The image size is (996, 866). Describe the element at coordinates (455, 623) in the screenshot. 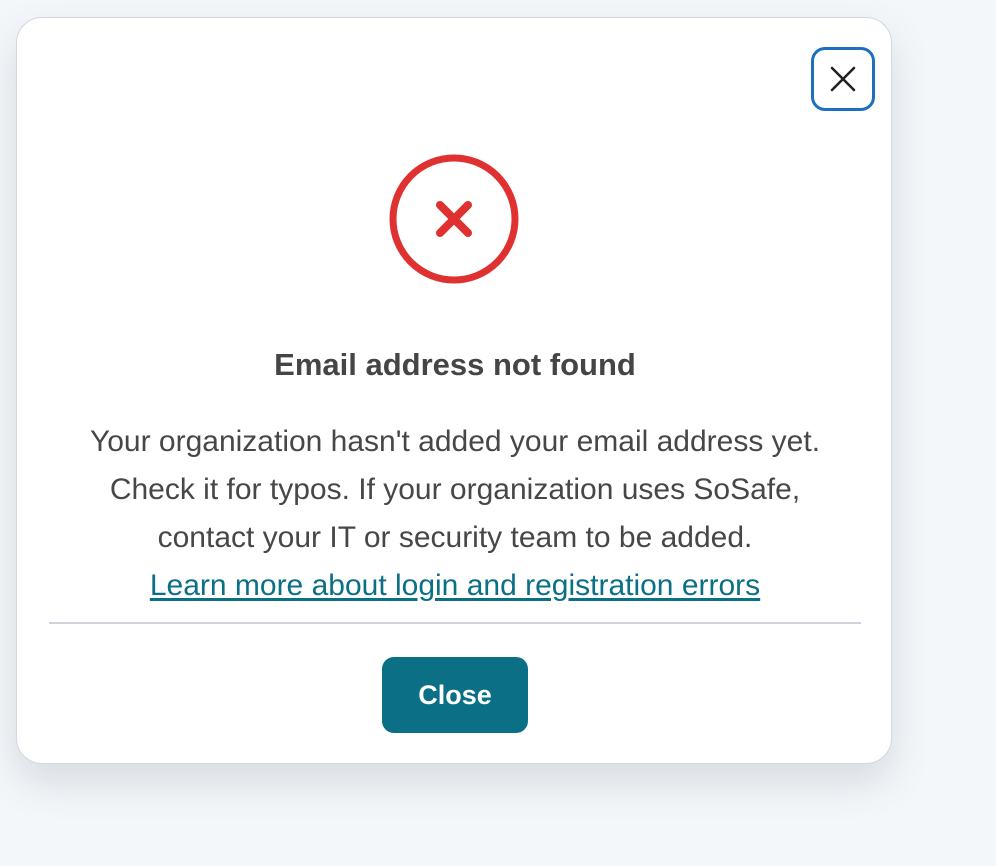

I see `divider` at that location.